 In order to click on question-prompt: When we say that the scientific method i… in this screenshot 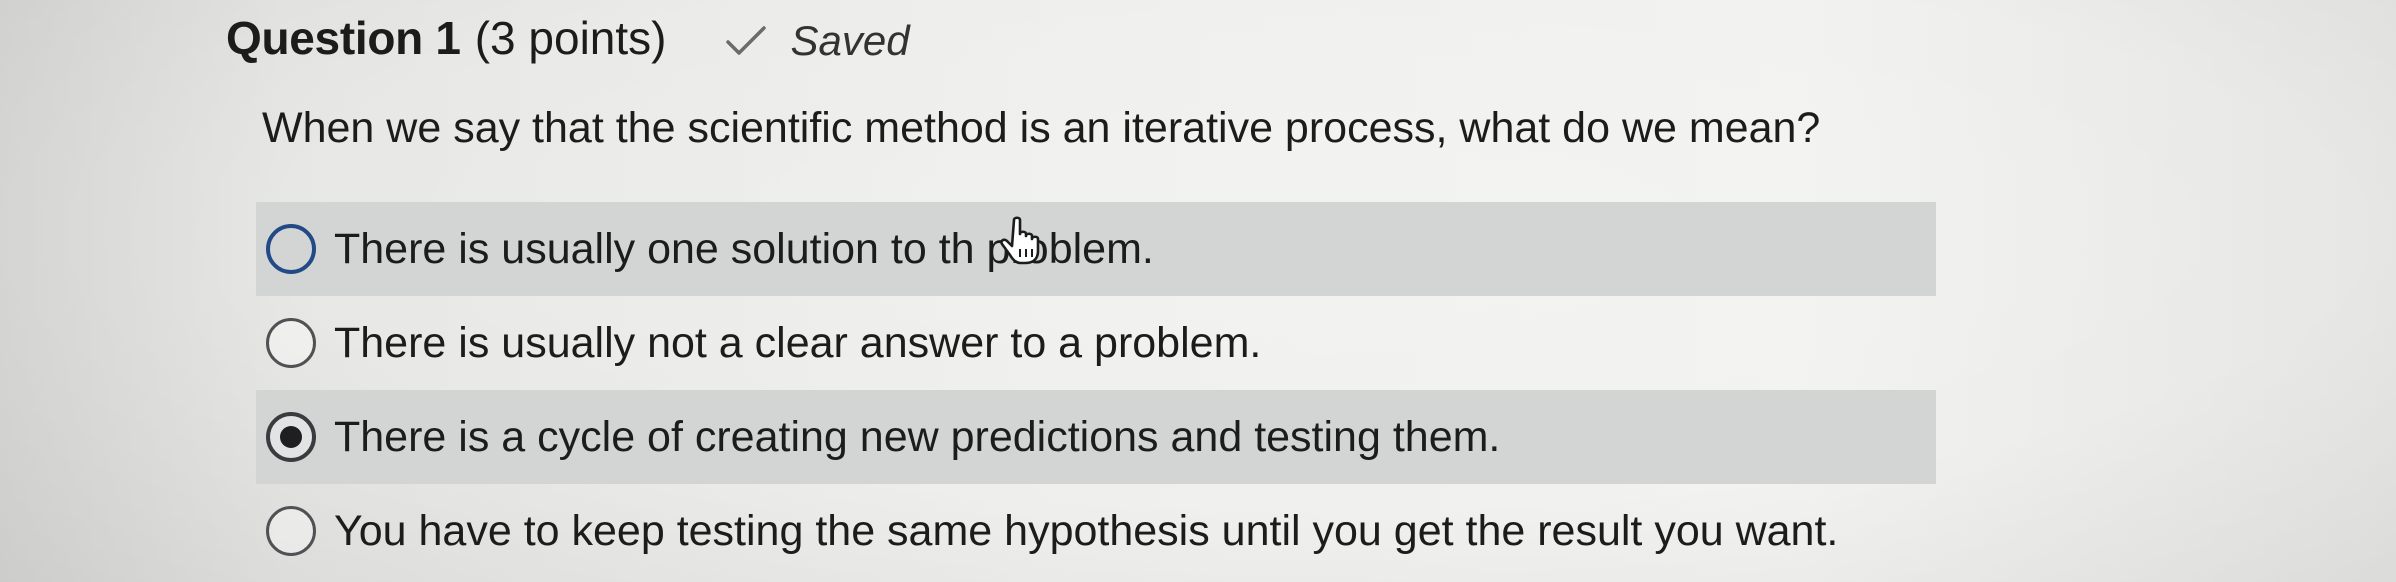, I will do `click(1041, 128)`.